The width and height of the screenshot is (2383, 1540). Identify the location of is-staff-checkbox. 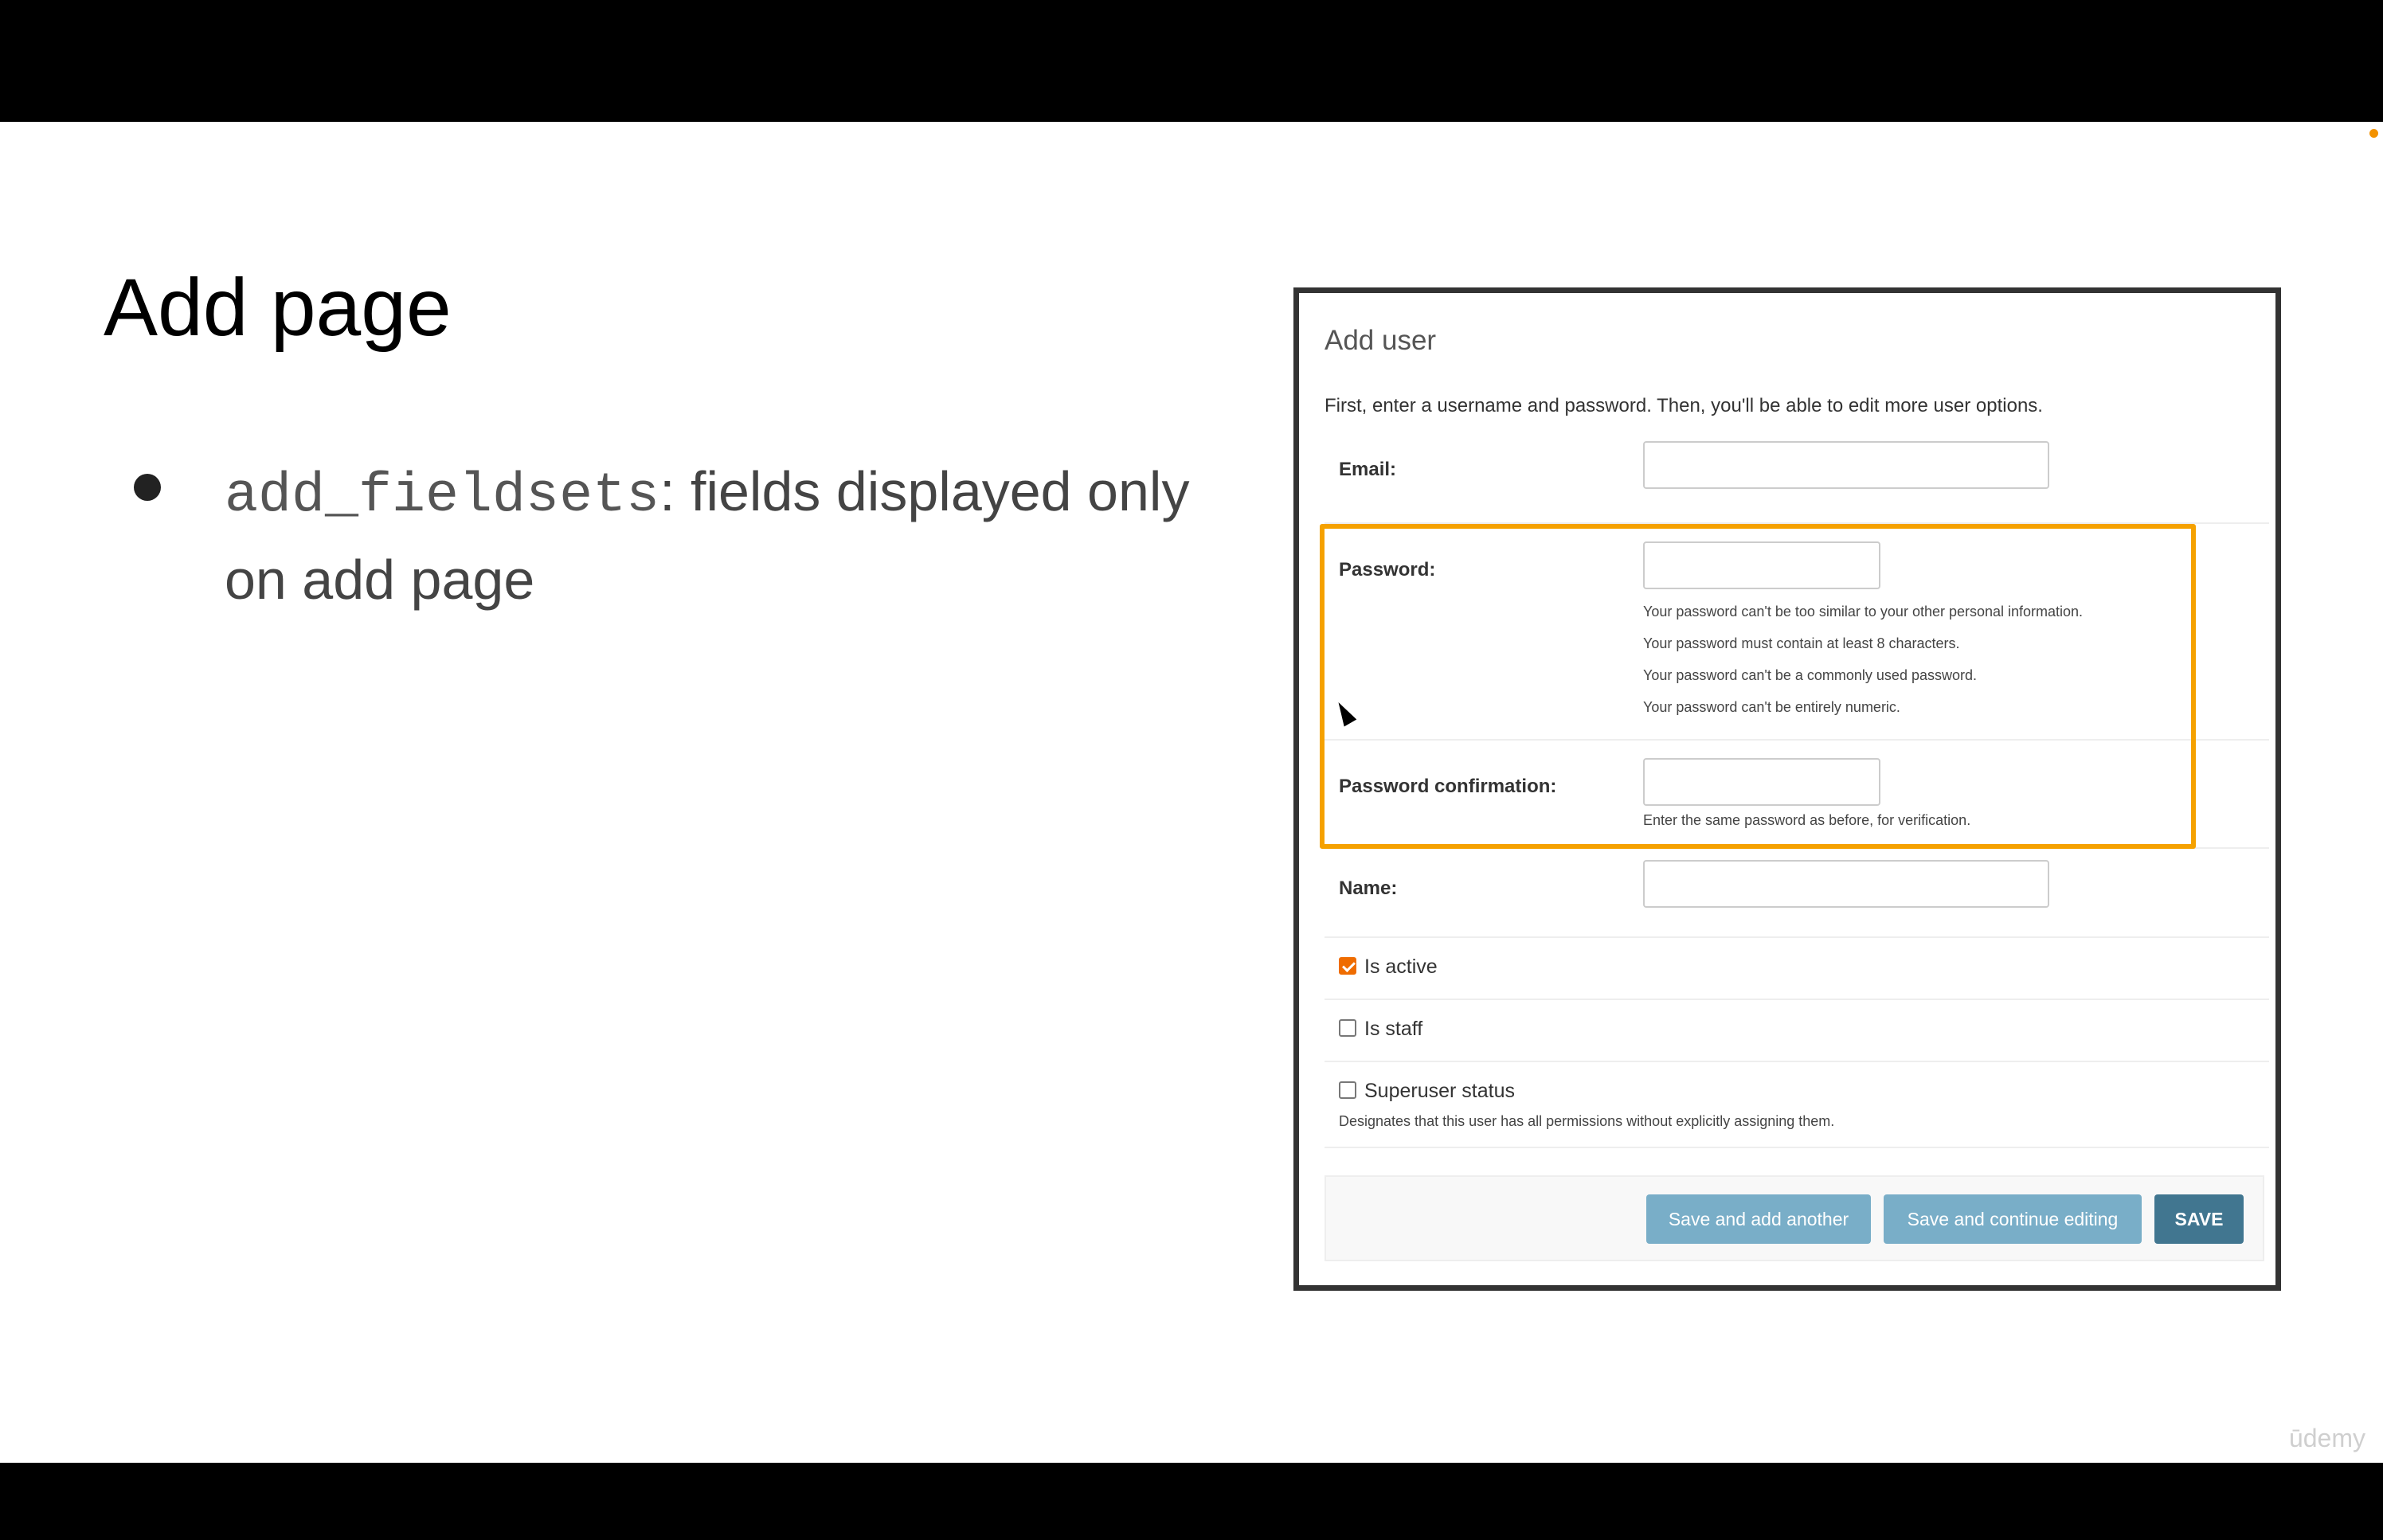
(1347, 1028).